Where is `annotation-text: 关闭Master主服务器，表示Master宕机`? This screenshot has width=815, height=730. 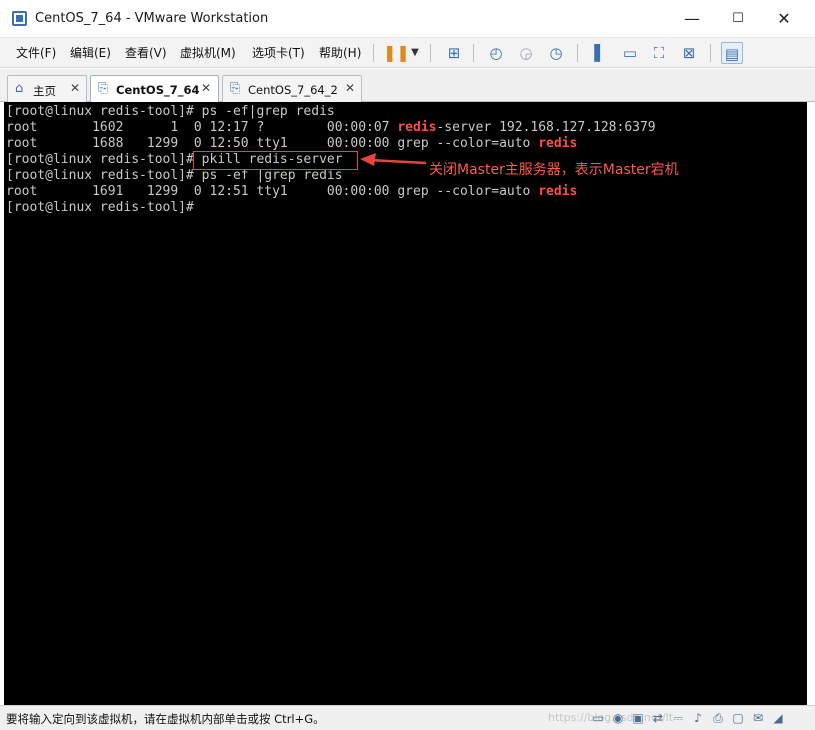 annotation-text: 关闭Master主服务器，表示Master宕机 is located at coordinates (554, 170).